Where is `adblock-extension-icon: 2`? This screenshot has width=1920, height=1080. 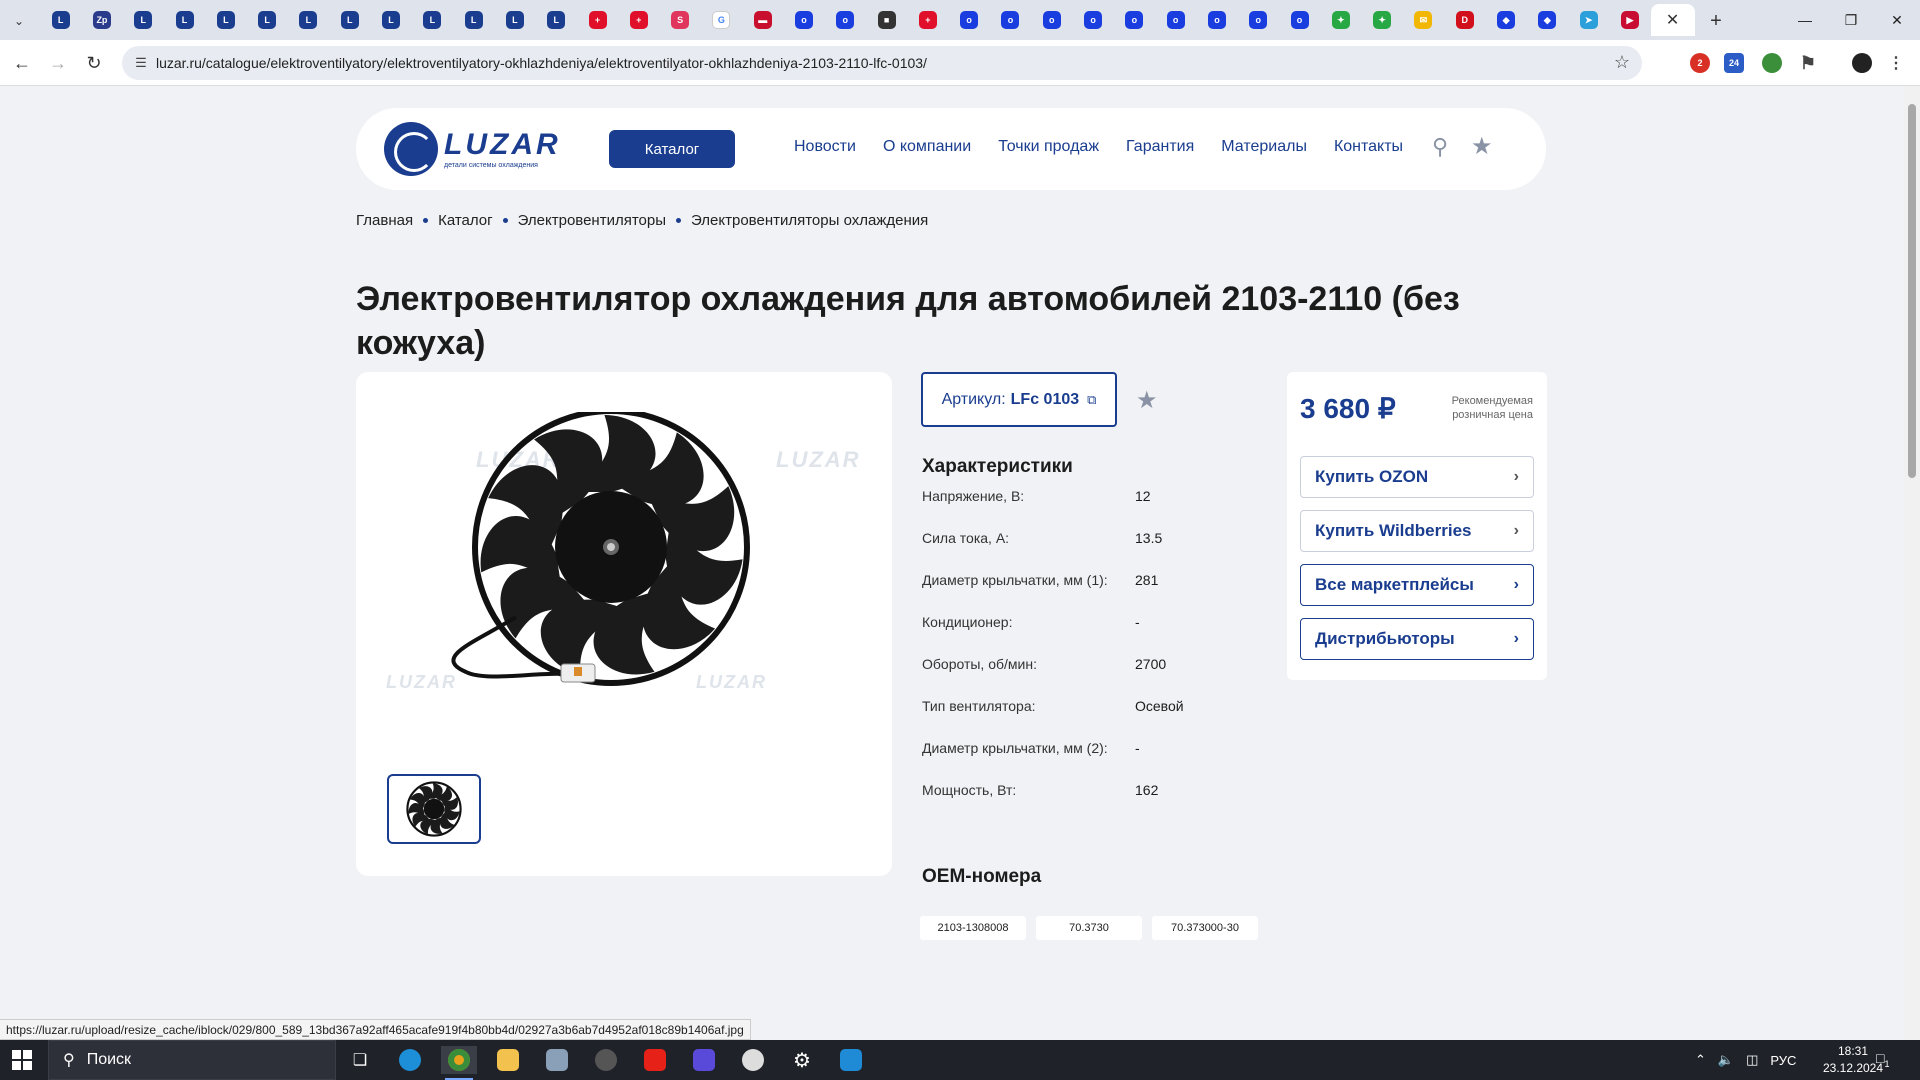
adblock-extension-icon: 2 is located at coordinates (1700, 63).